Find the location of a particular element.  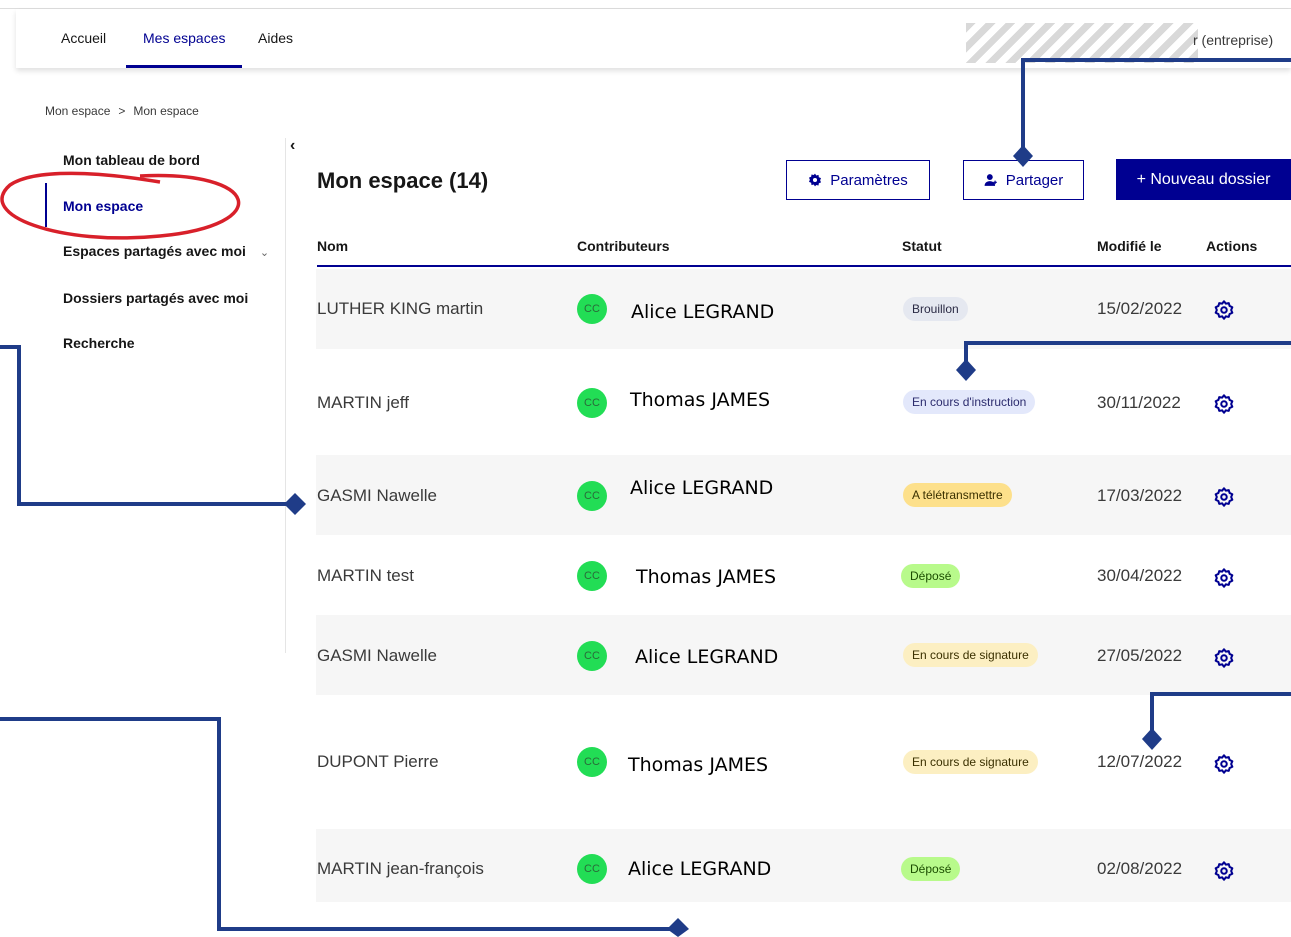

breadcrumb-current: Mon espace is located at coordinates (166, 111).